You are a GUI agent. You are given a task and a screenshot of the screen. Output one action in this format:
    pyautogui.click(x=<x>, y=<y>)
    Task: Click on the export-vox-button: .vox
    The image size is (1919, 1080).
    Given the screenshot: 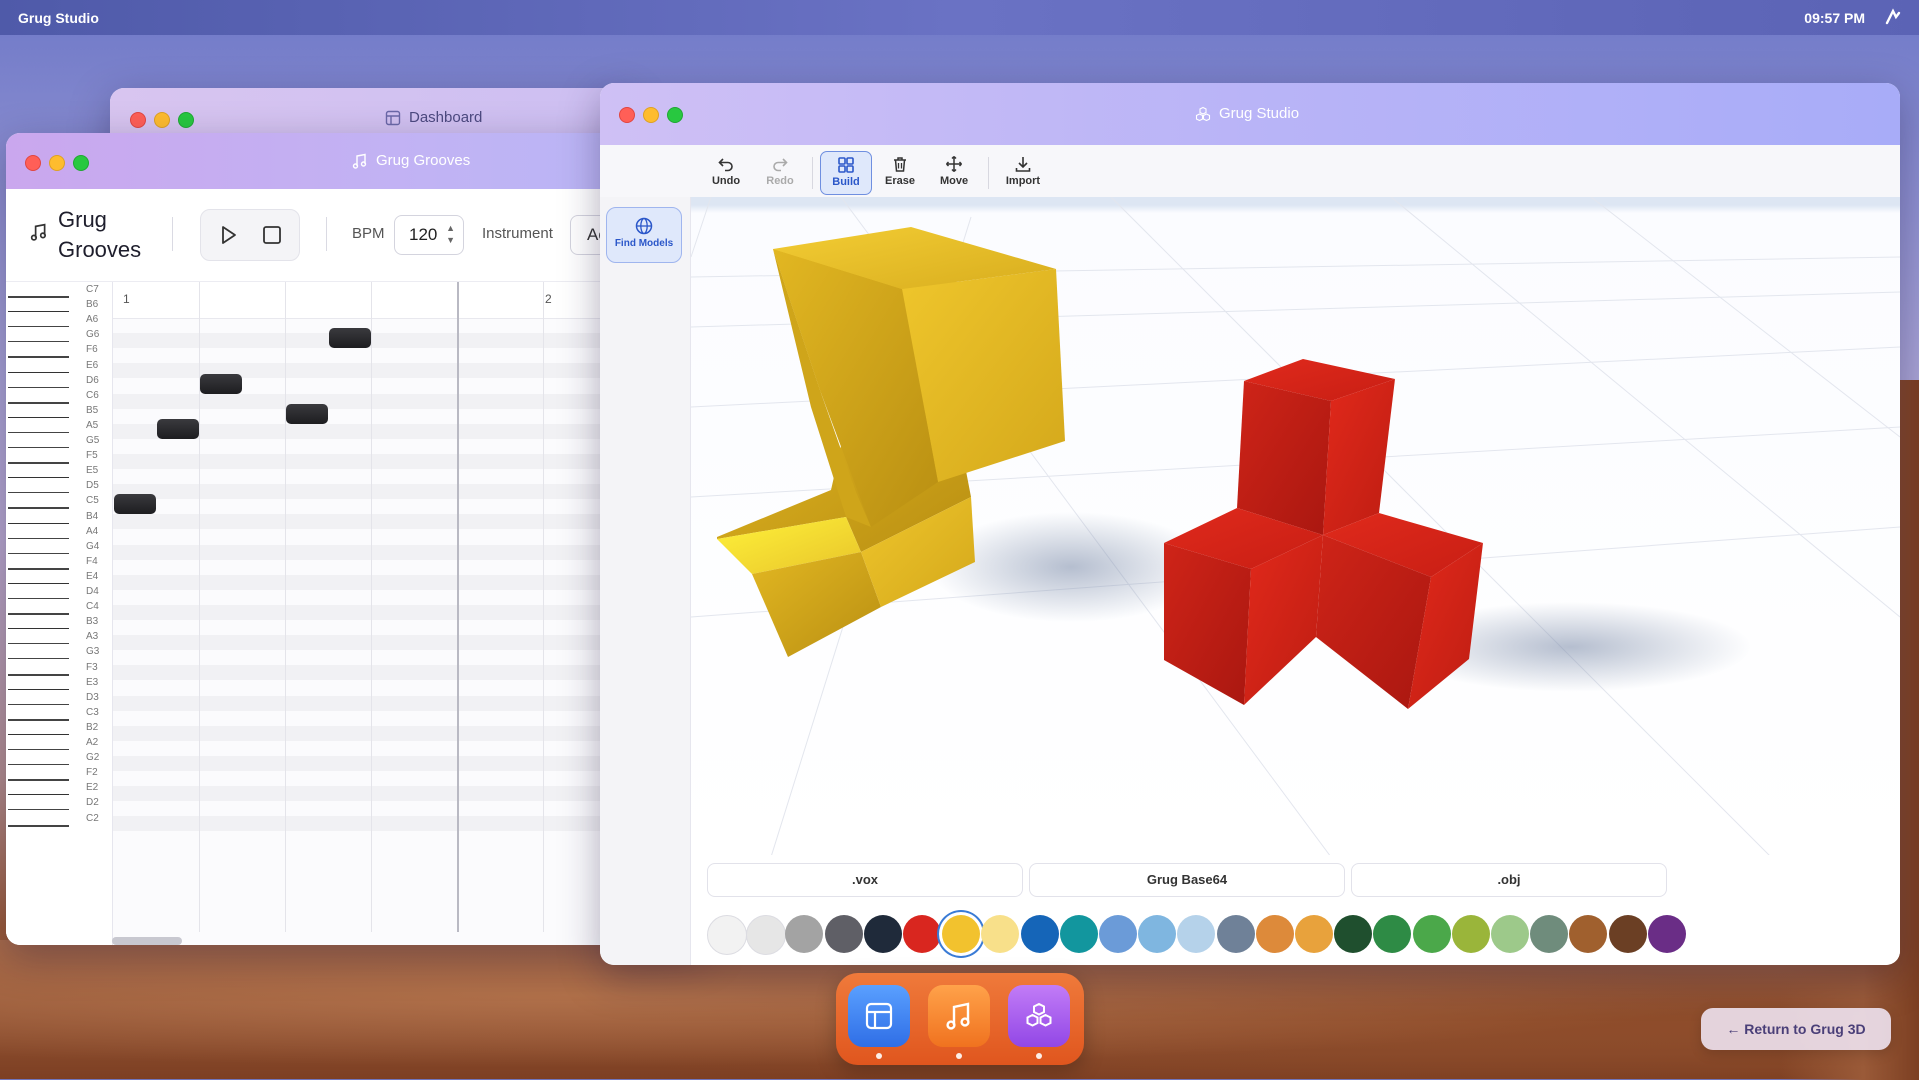 What is the action you would take?
    pyautogui.click(x=865, y=880)
    